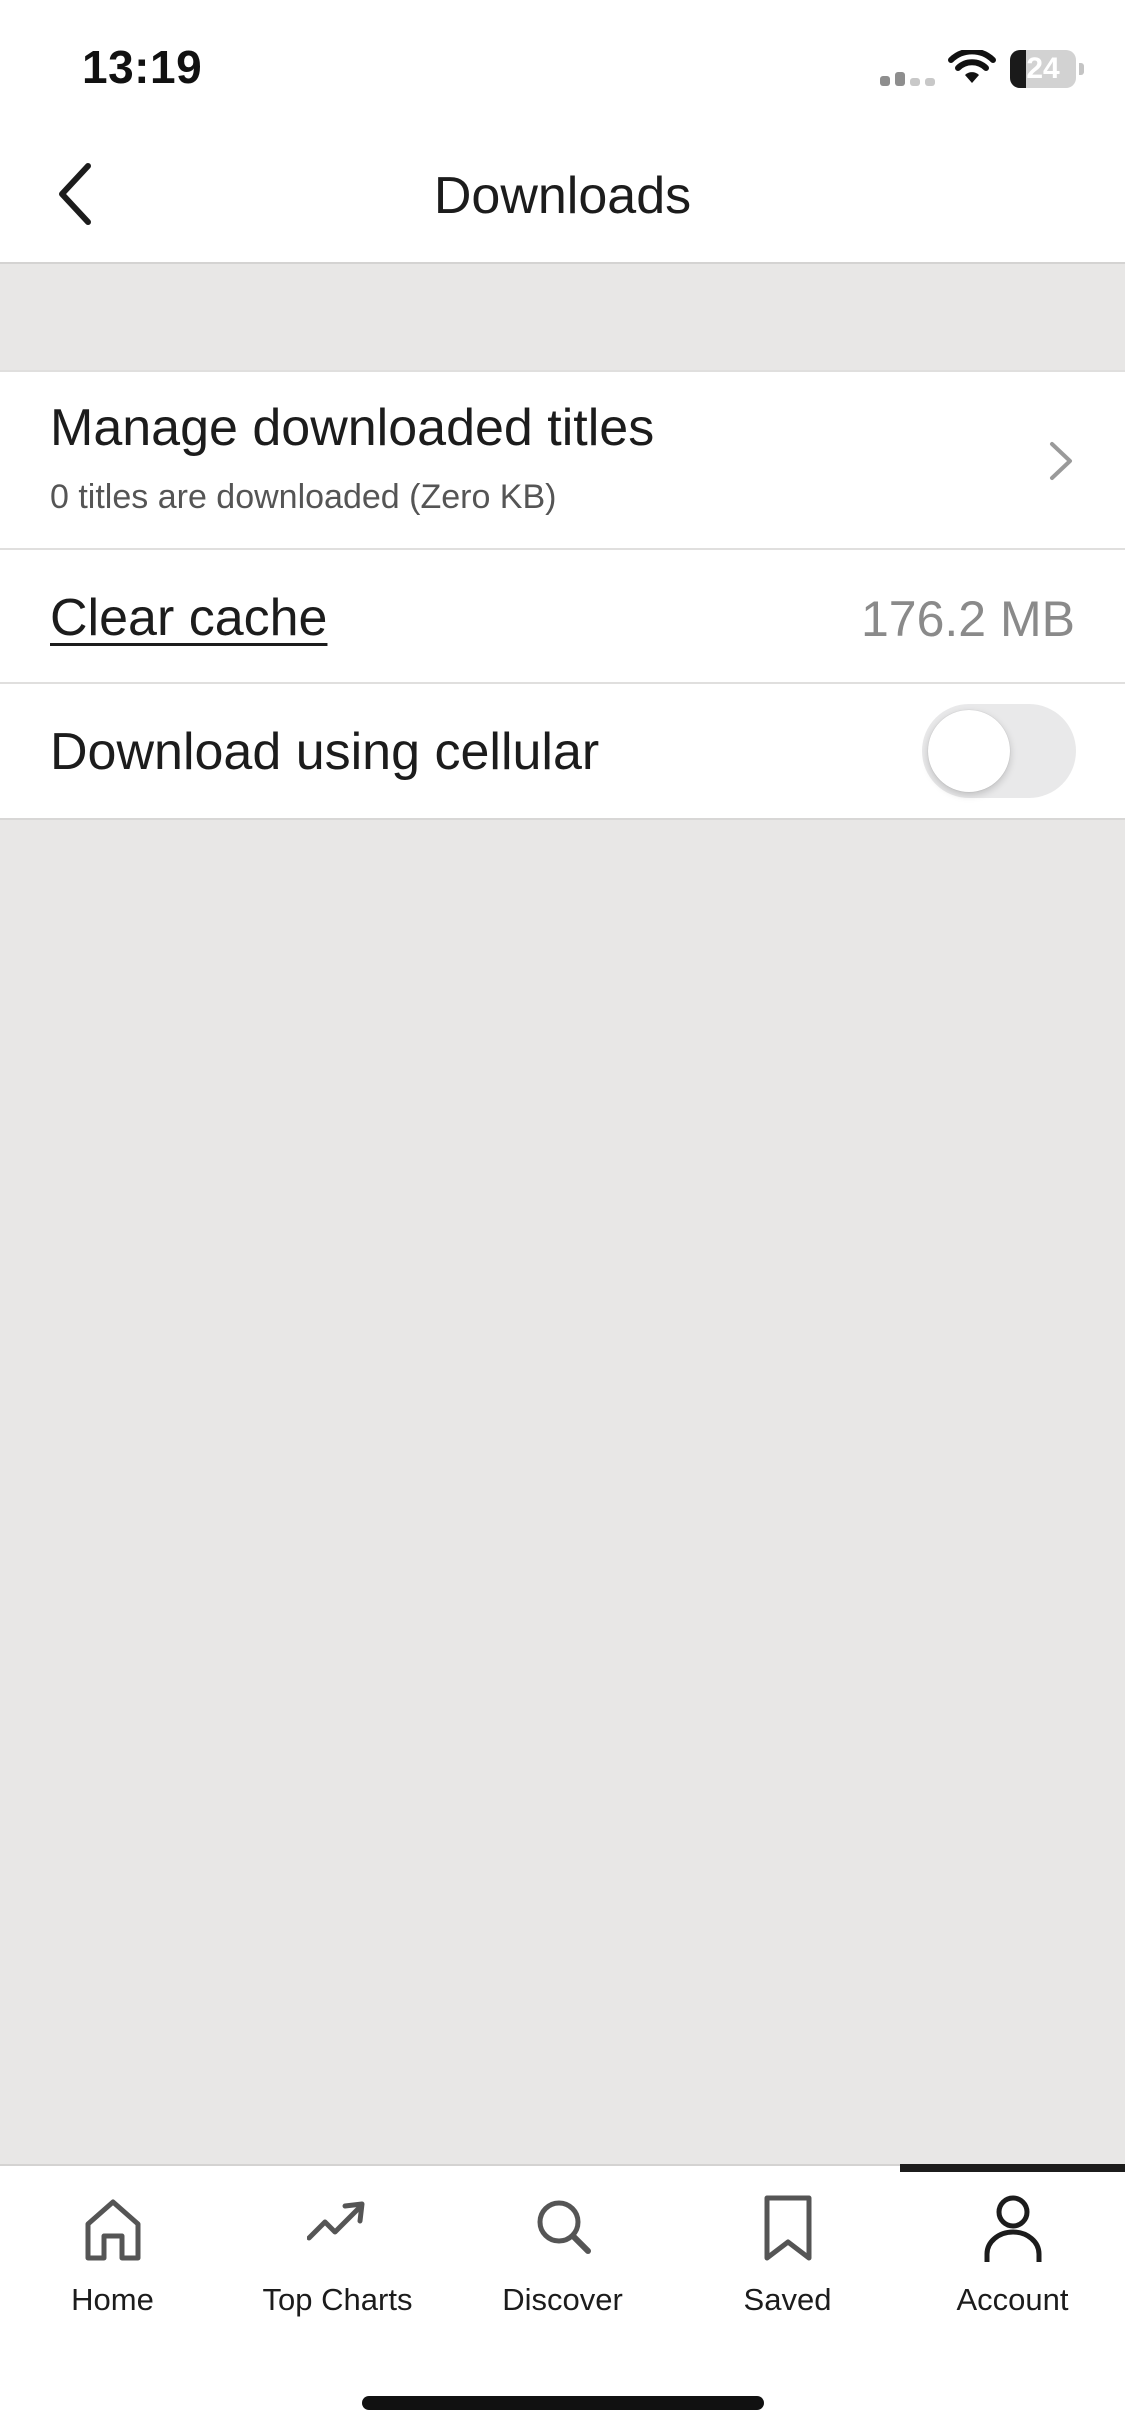  I want to click on clear-cache-row: Clear cache 176.2 MB, so click(562, 617).